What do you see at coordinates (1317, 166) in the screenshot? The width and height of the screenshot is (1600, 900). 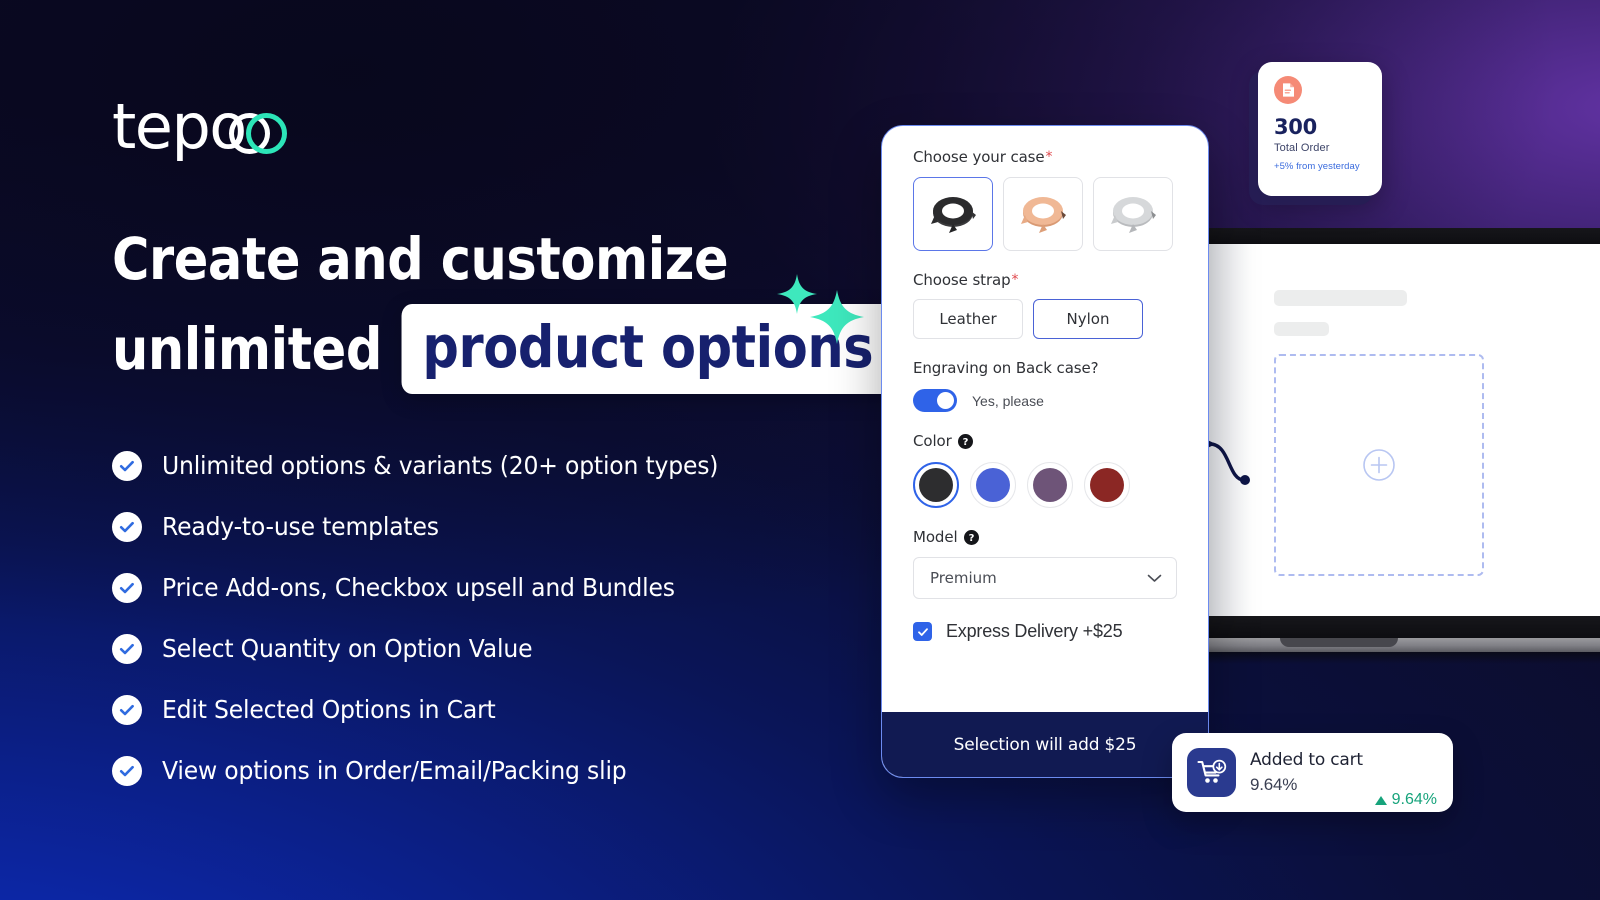 I see `stat-delta: +5% from yesterday` at bounding box center [1317, 166].